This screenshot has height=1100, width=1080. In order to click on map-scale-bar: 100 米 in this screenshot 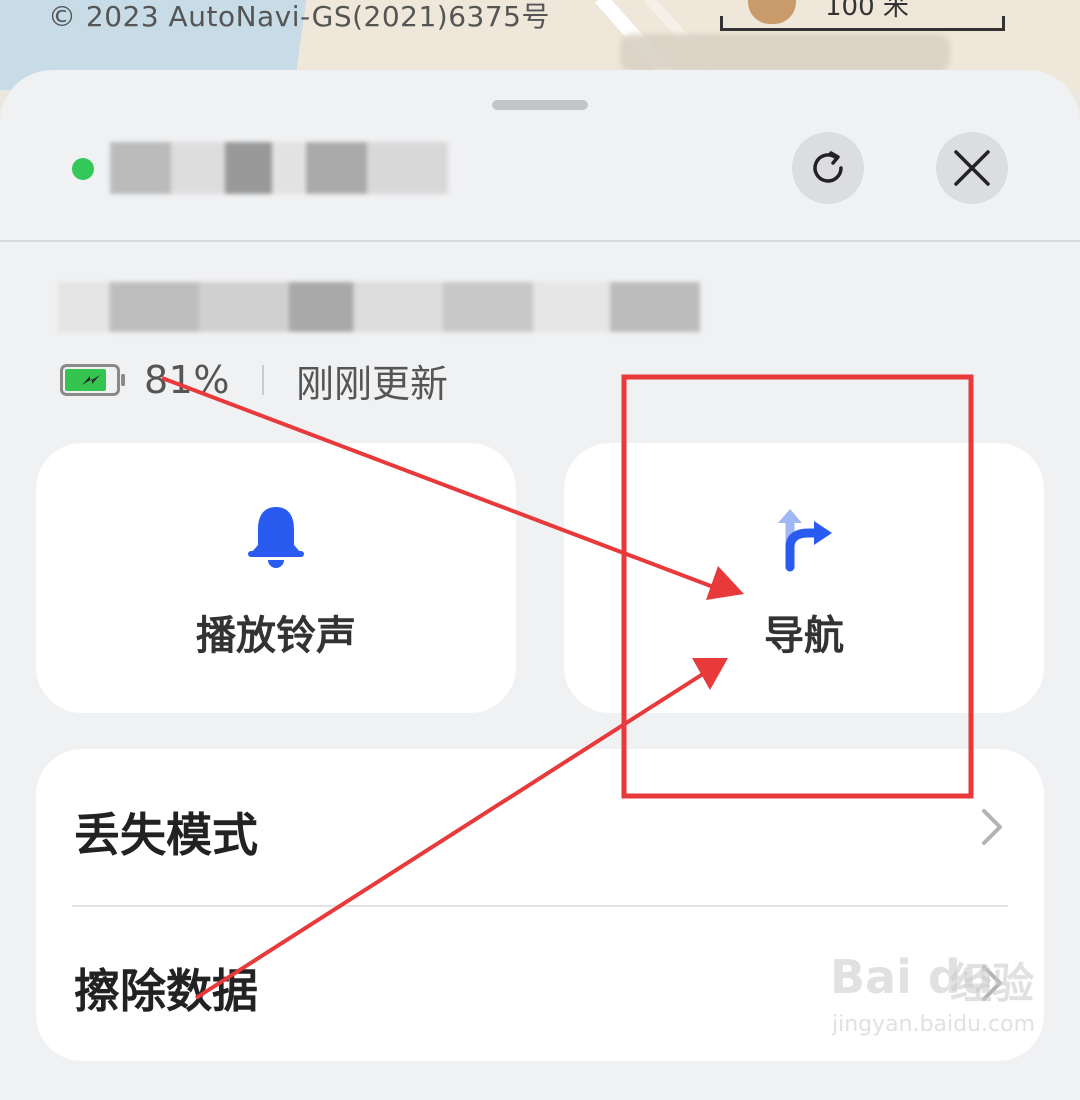, I will do `click(862, 20)`.